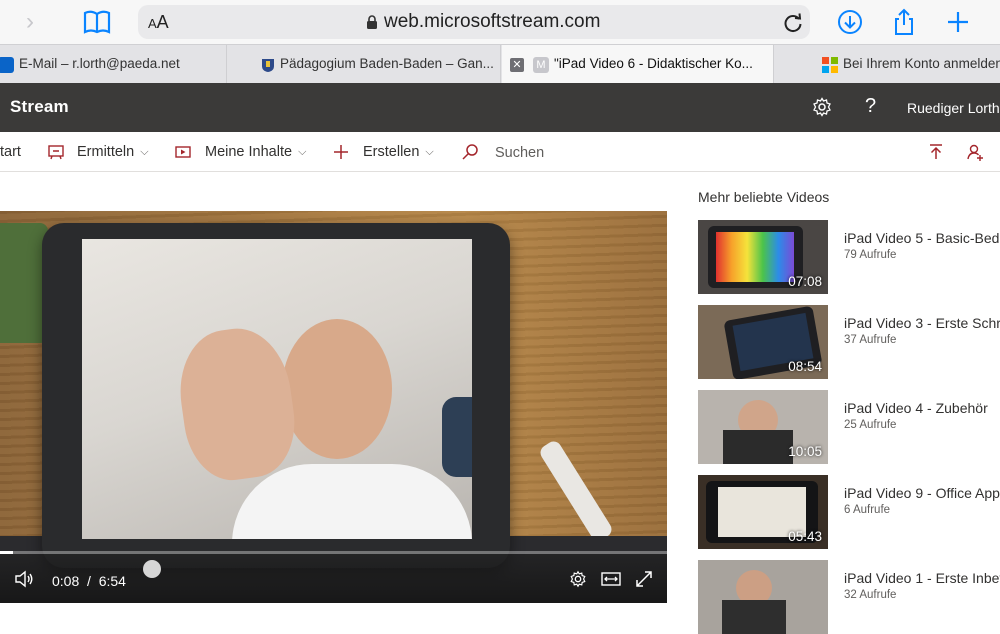 The width and height of the screenshot is (1000, 634). What do you see at coordinates (793, 23) in the screenshot?
I see `reload-icon` at bounding box center [793, 23].